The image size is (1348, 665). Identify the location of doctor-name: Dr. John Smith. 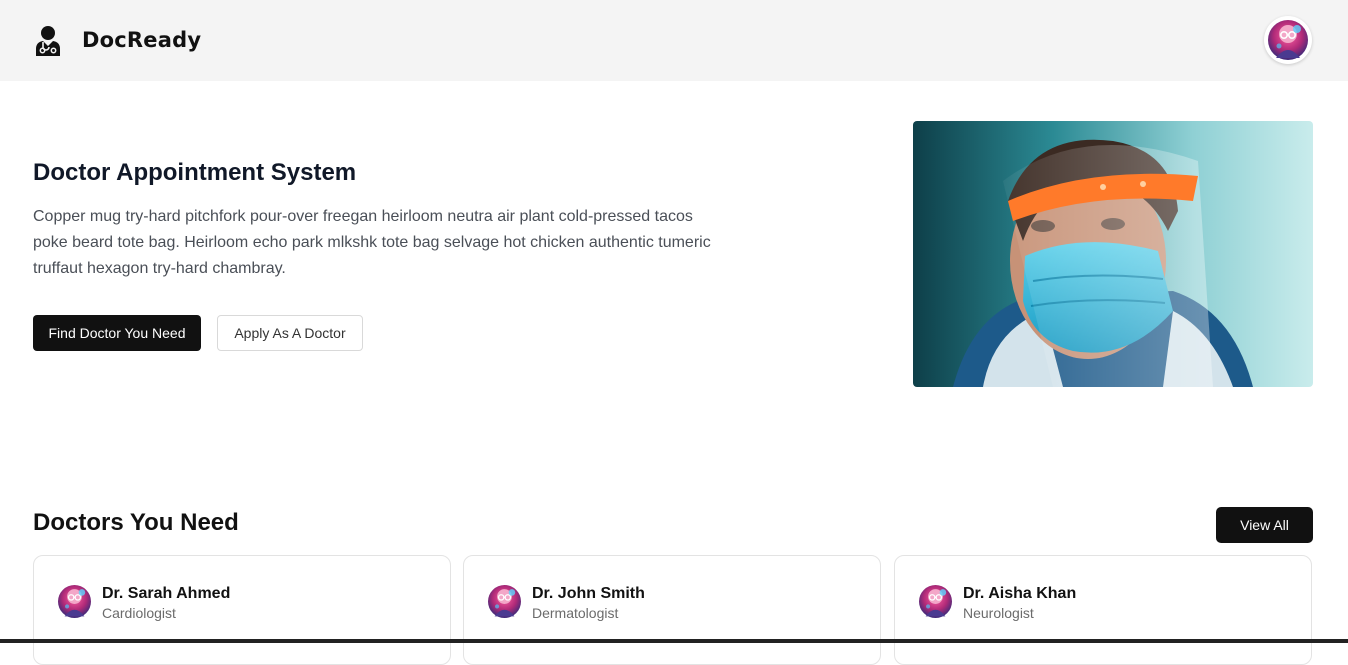
(588, 593).